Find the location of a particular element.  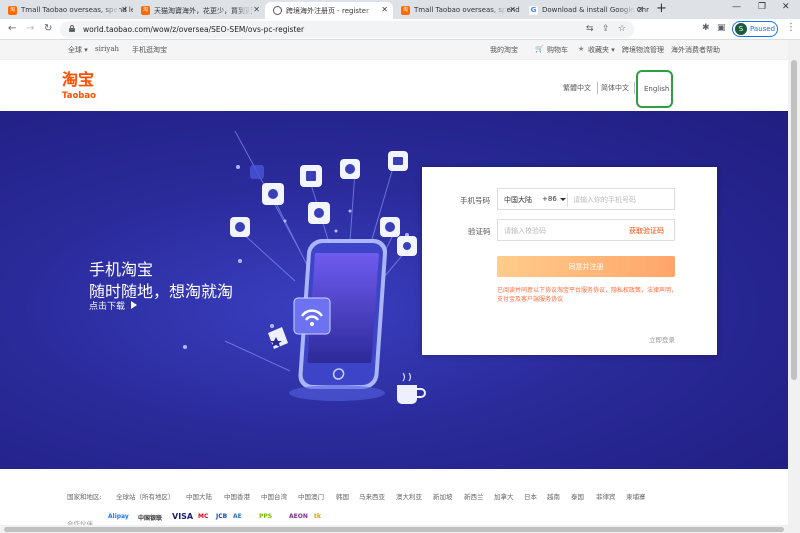

side-panel-icon: ▣ is located at coordinates (721, 28).